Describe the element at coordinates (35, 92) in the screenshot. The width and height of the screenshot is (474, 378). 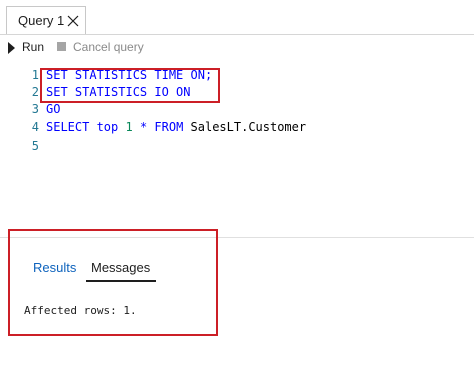
I see `line-number: 2` at that location.